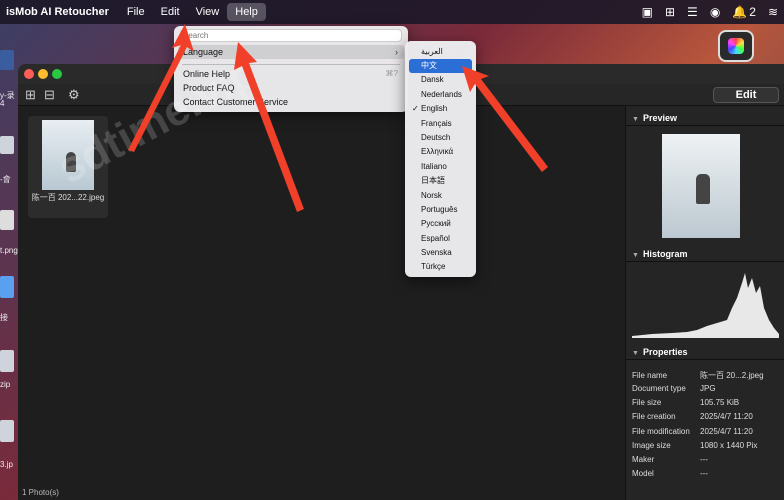 This screenshot has width=784, height=500. I want to click on preview-image, so click(701, 186).